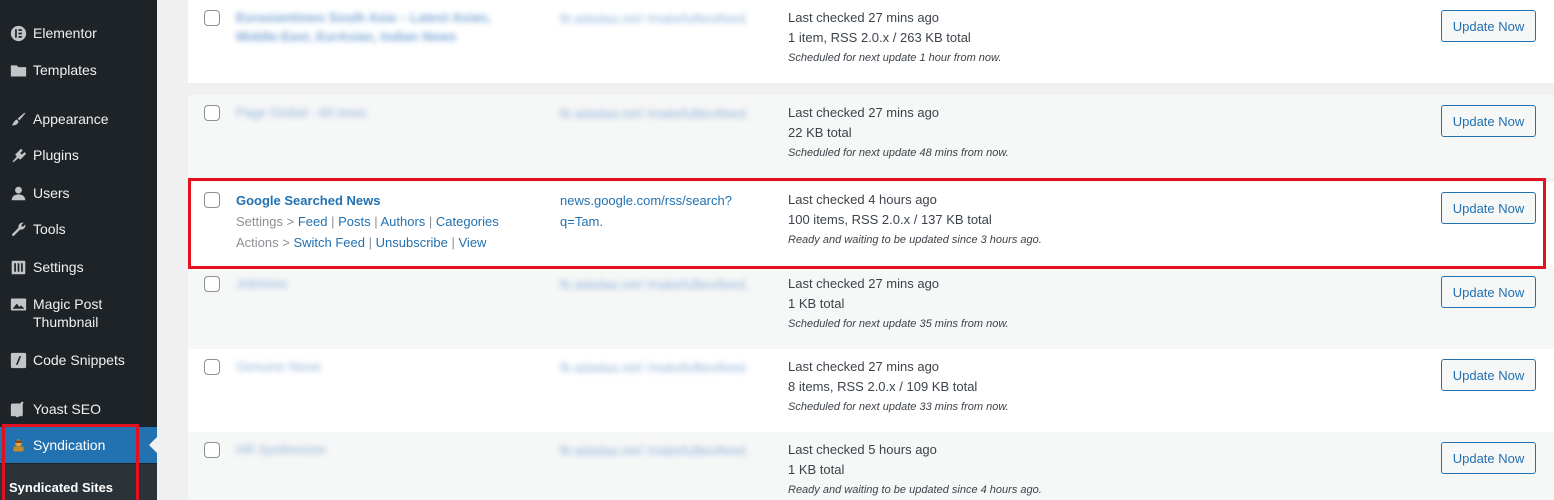  I want to click on sidebar-item-label: Code Snippets, so click(79, 360).